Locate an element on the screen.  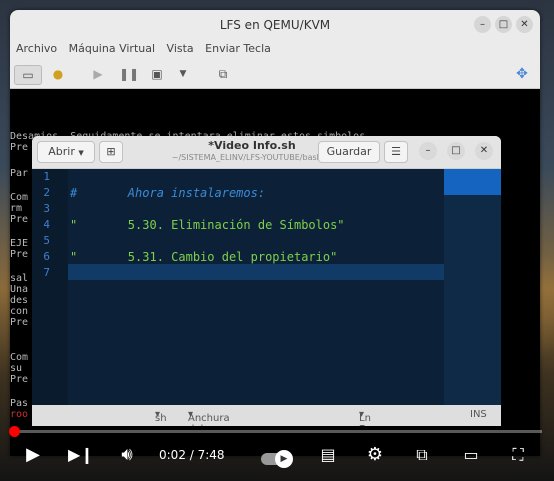
qemu-titlebar: LFS en QEMU/KVM – □ ✕ is located at coordinates (275, 25).